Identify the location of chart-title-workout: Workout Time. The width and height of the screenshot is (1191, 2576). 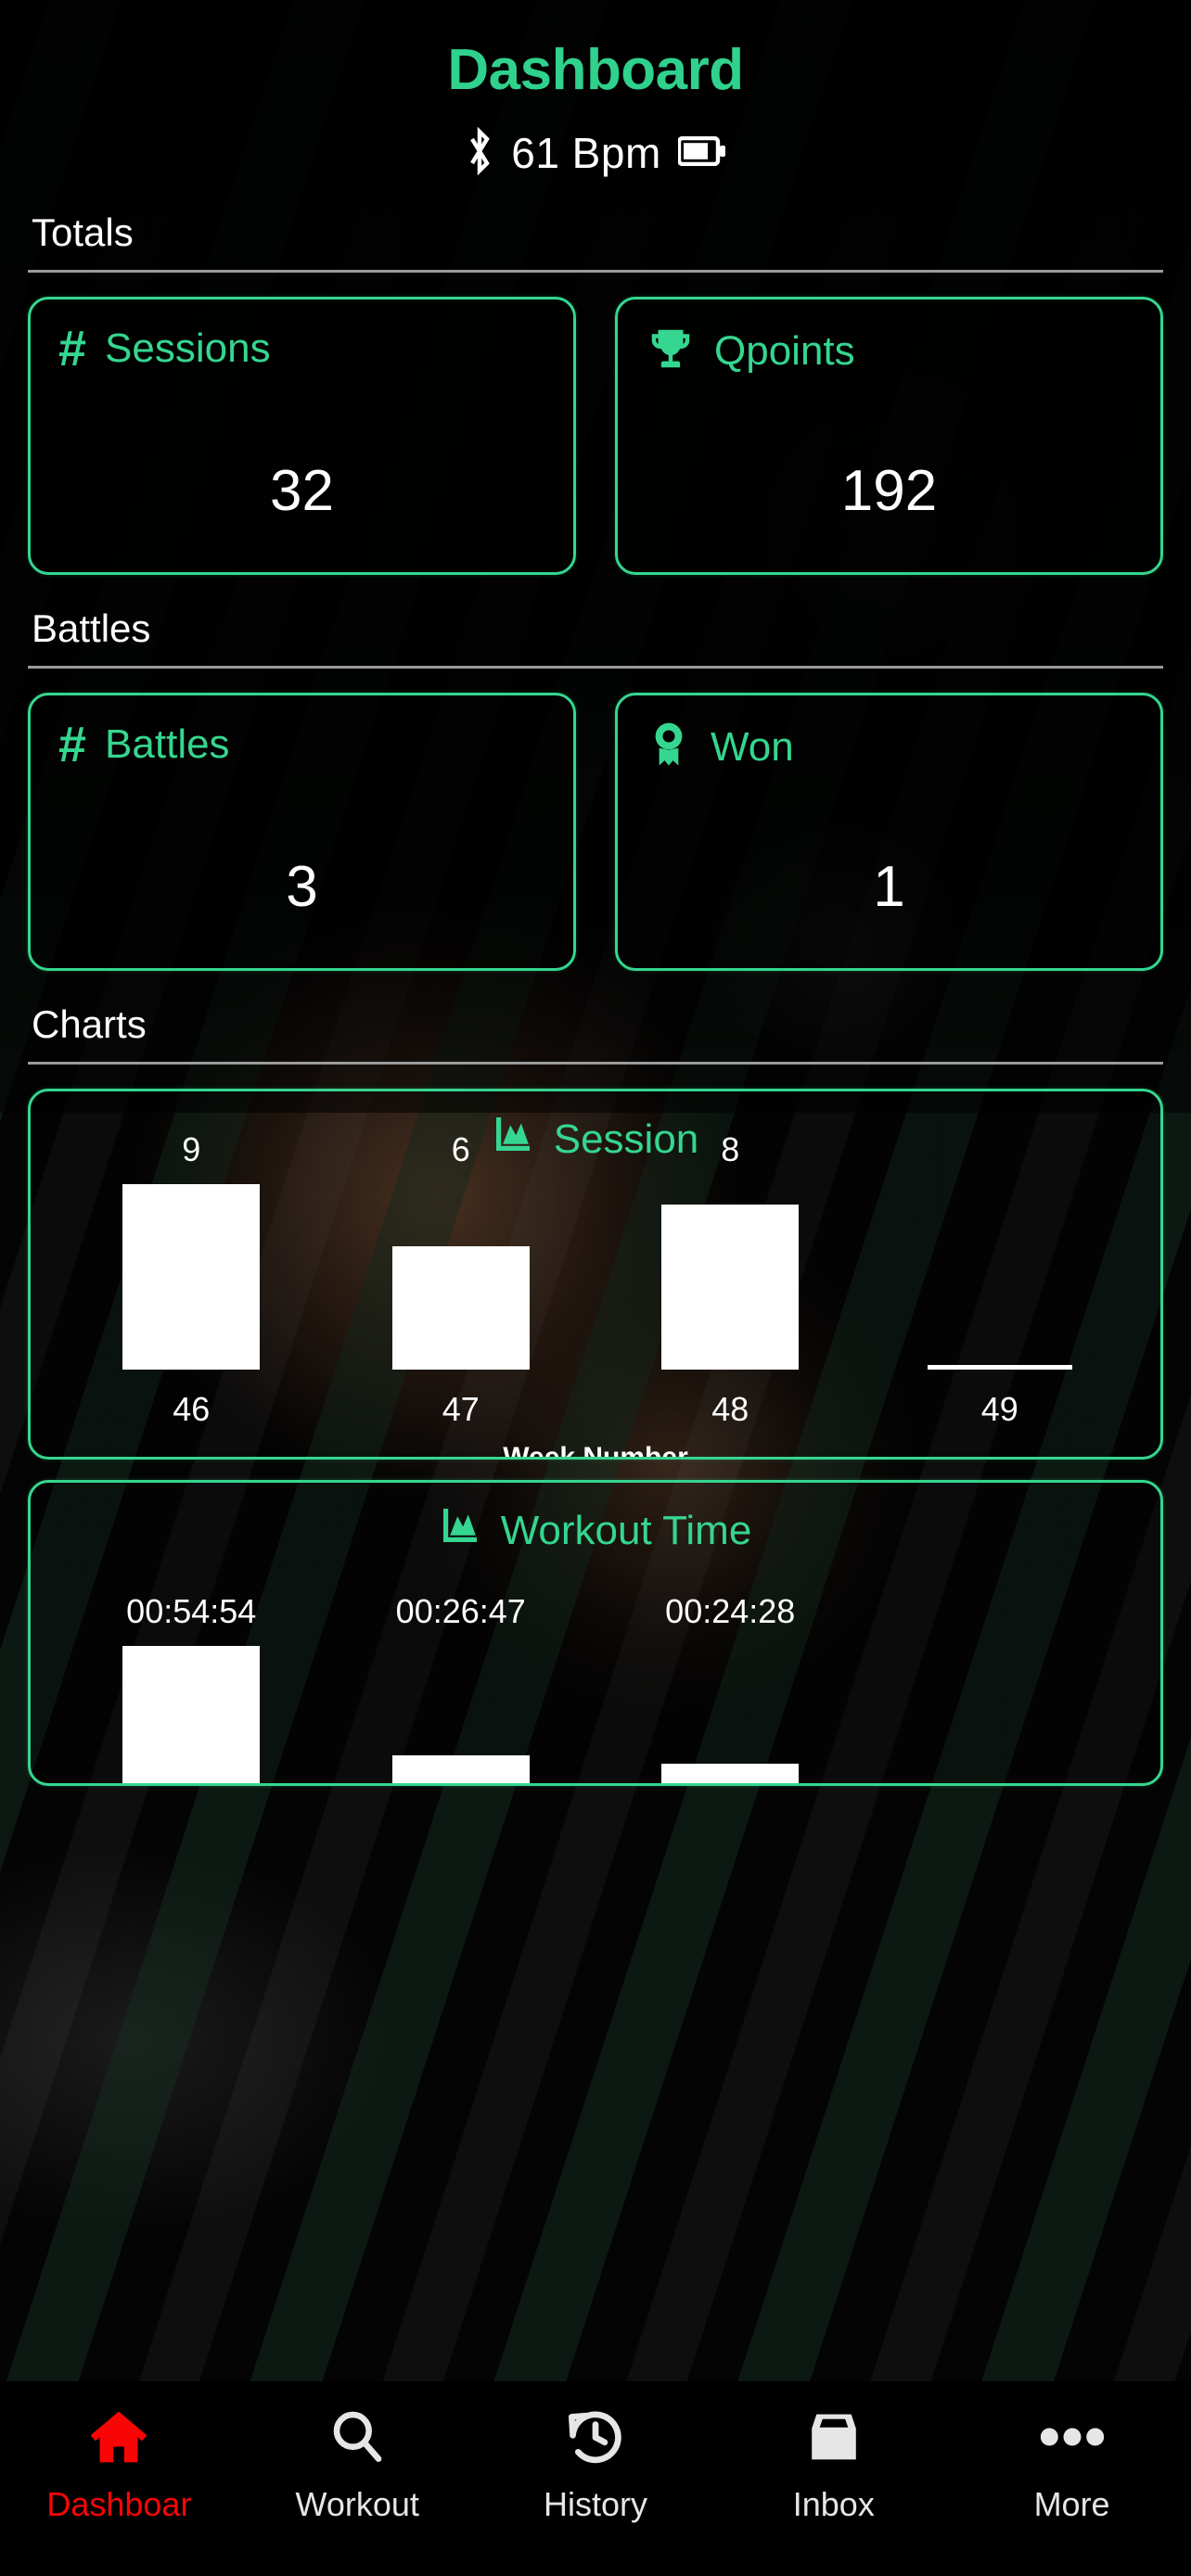
(595, 1520).